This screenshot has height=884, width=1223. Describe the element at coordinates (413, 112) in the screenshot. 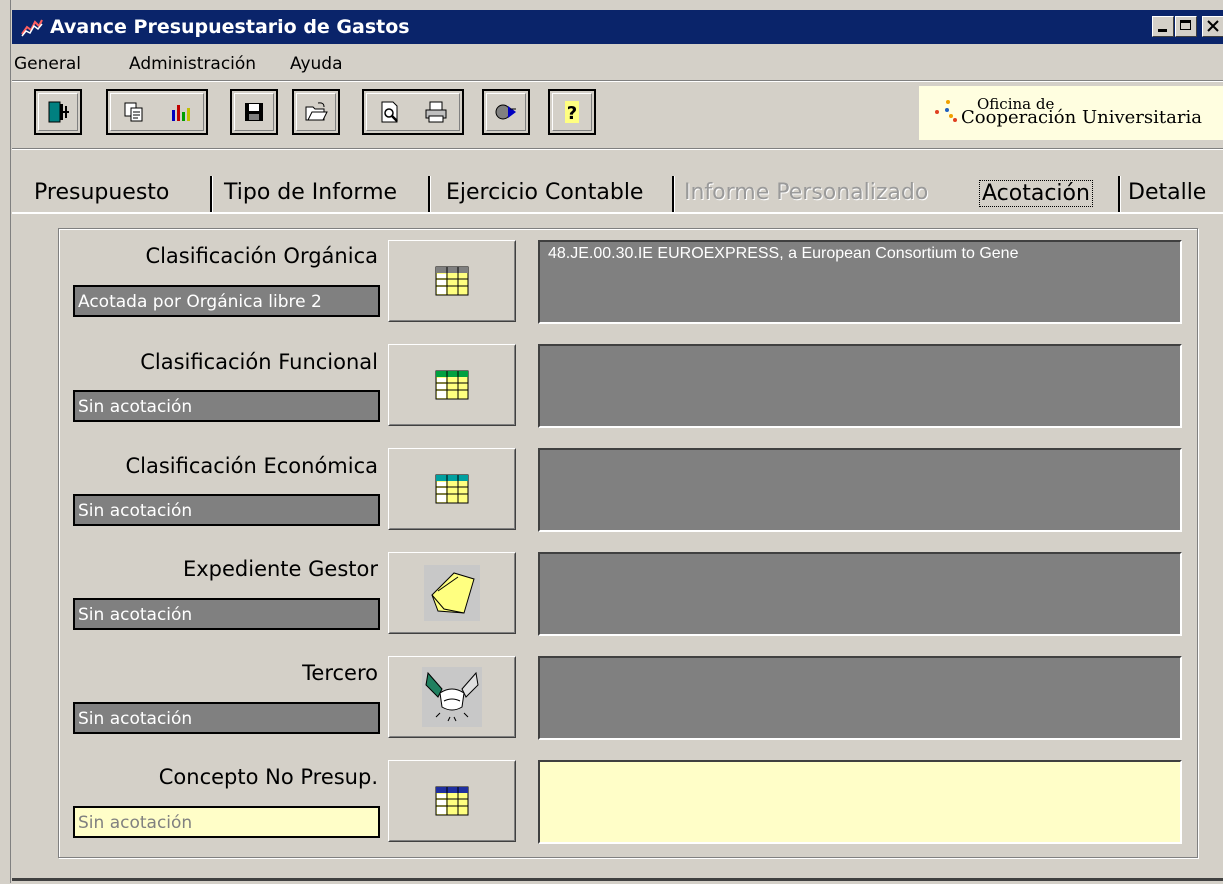

I see `preview-print-button` at that location.